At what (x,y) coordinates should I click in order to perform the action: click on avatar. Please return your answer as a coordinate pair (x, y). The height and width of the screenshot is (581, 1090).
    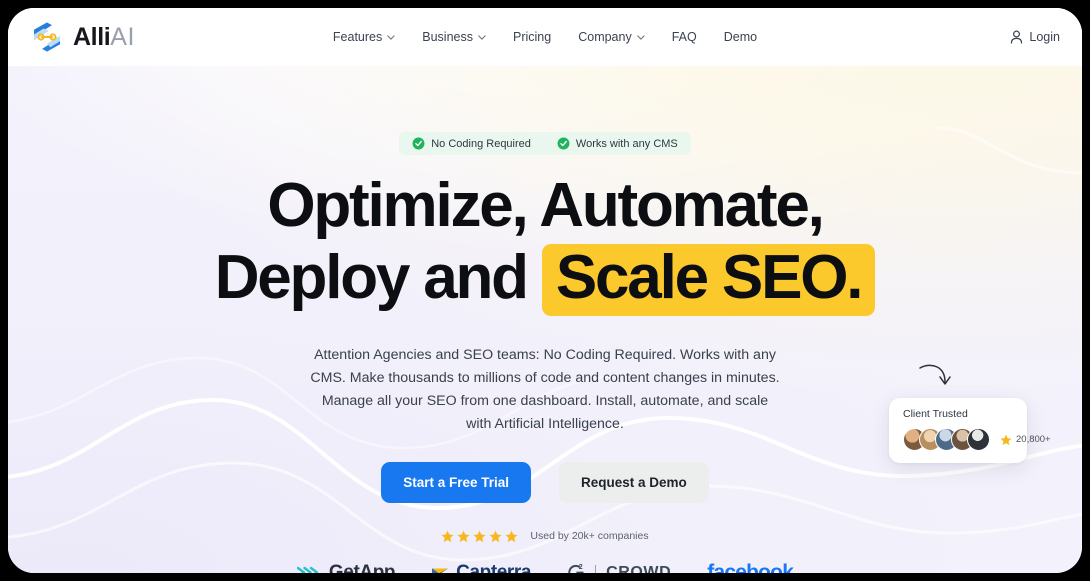
    Looking at the image, I should click on (978, 439).